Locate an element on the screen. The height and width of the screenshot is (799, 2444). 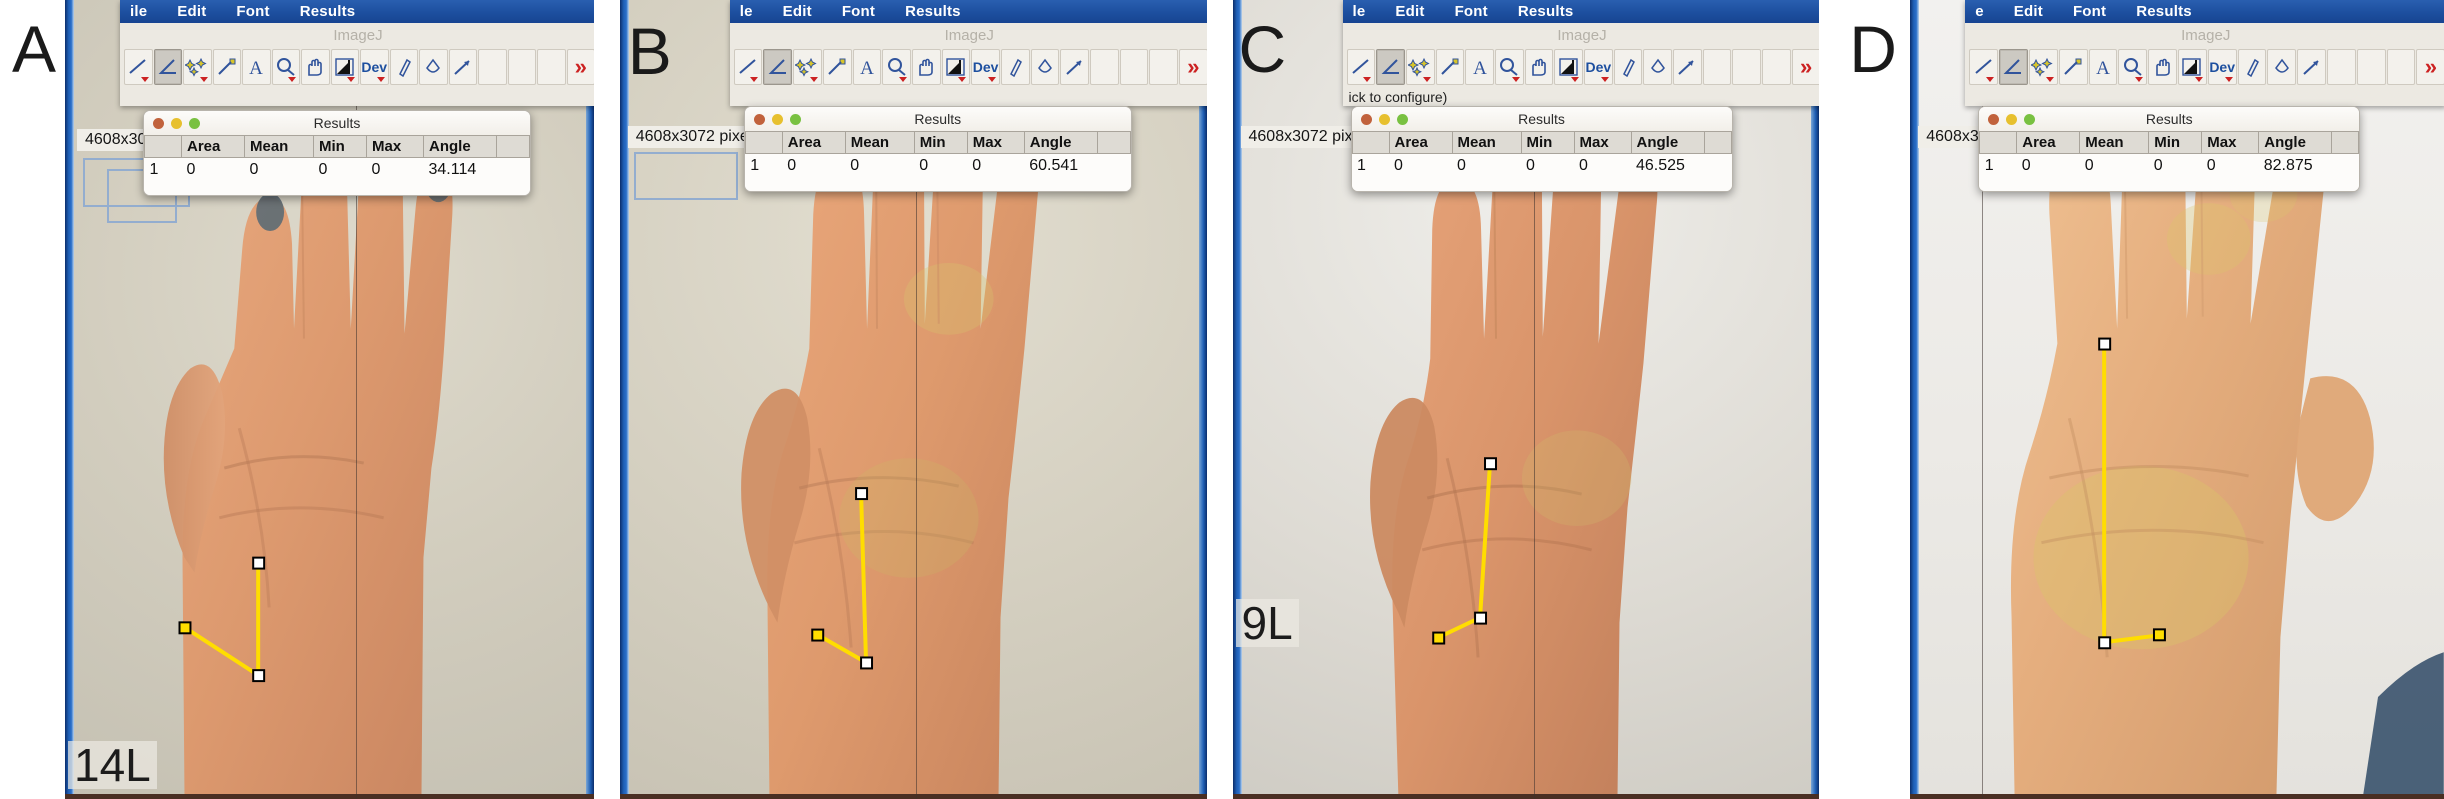
menu-font-a: Font is located at coordinates (252, 11).